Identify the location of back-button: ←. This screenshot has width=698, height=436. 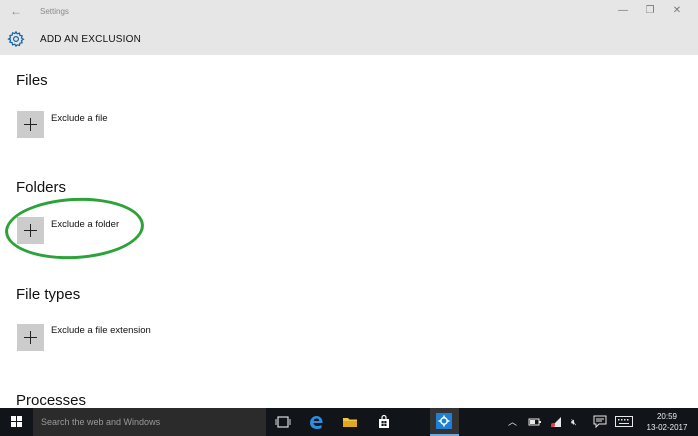
(16, 11).